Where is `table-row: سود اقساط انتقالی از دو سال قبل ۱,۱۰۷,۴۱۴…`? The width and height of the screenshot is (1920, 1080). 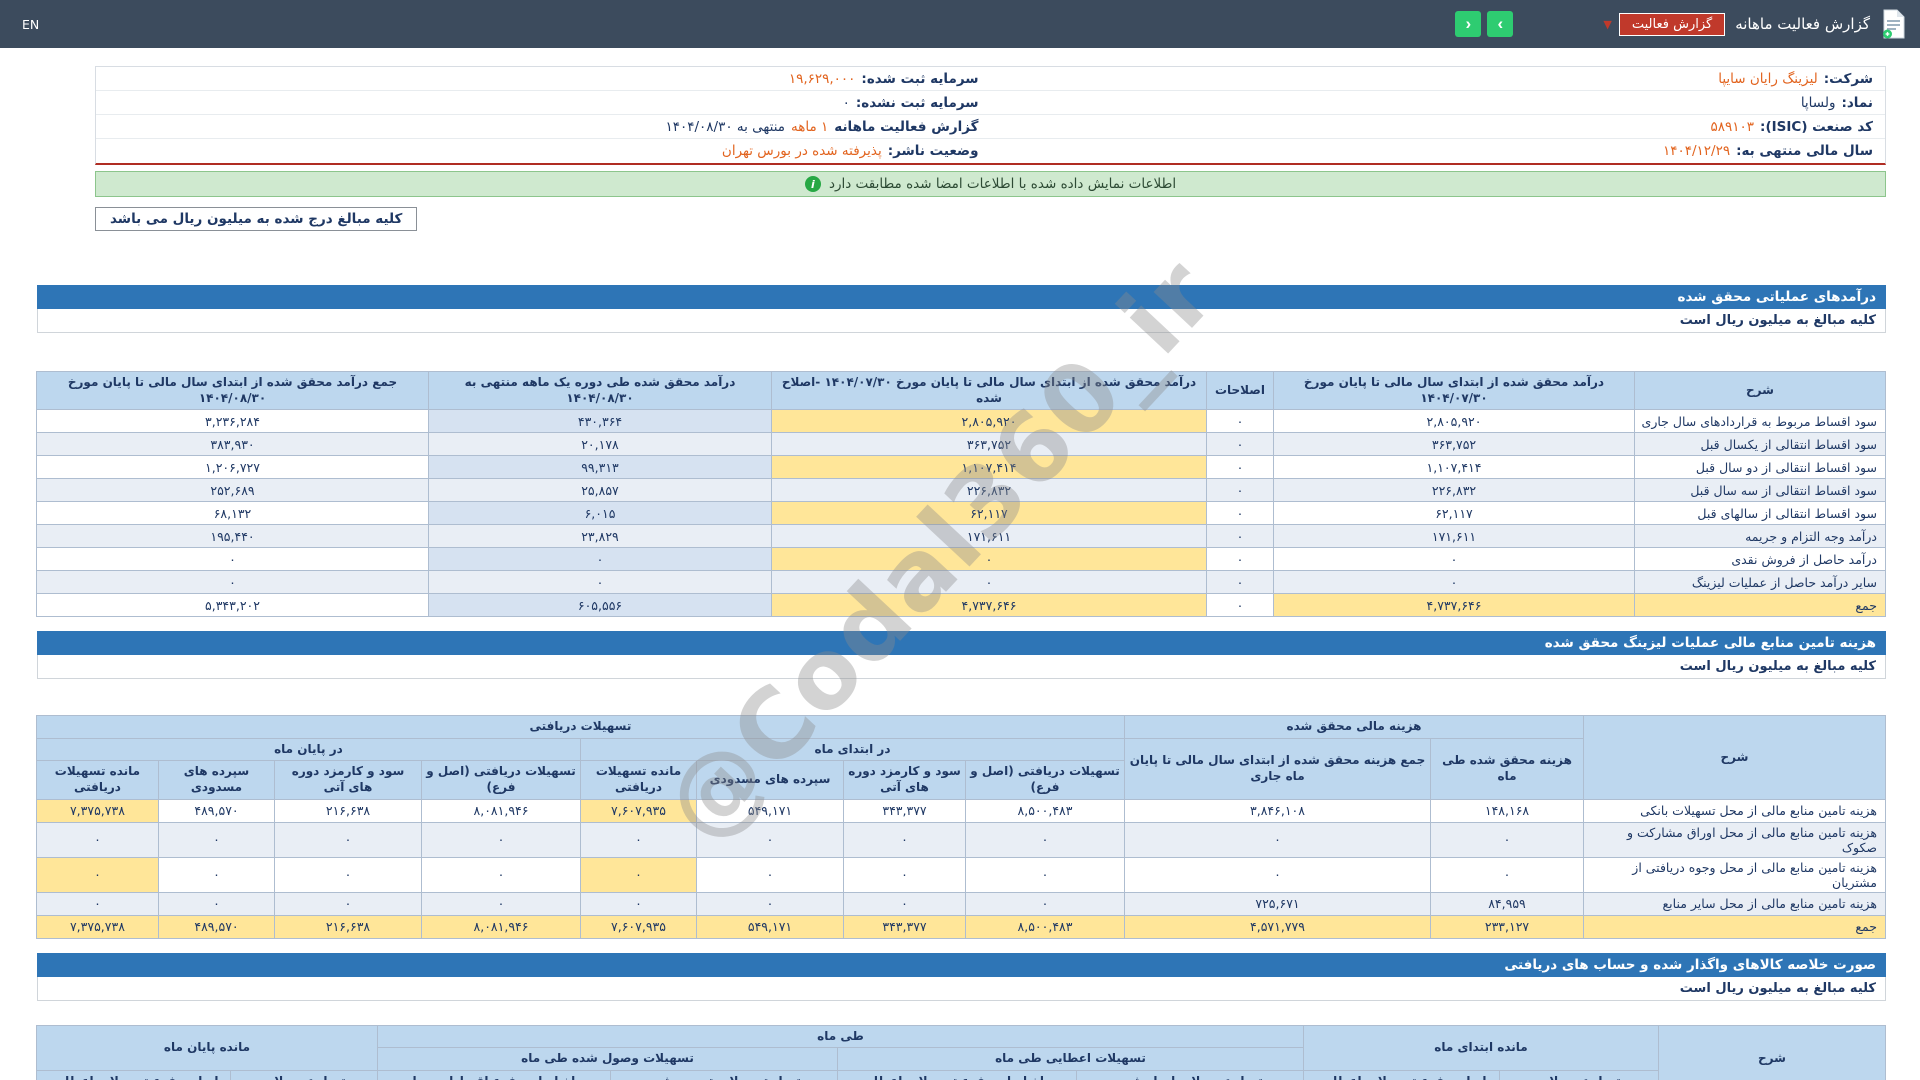 table-row: سود اقساط انتقالی از دو سال قبل ۱,۱۰۷,۴۱۴… is located at coordinates (961, 467).